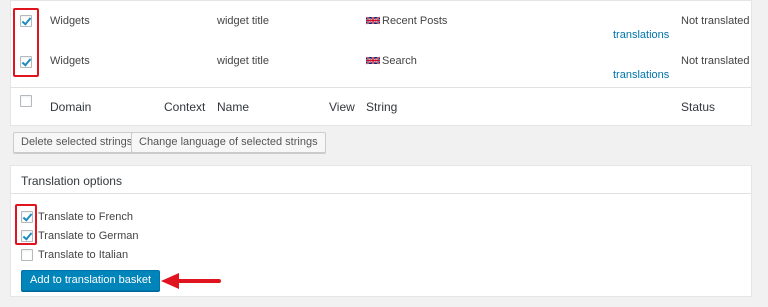 Image resolution: width=768 pixels, height=307 pixels. Describe the element at coordinates (26, 101) in the screenshot. I see `select-all-checkbox` at that location.